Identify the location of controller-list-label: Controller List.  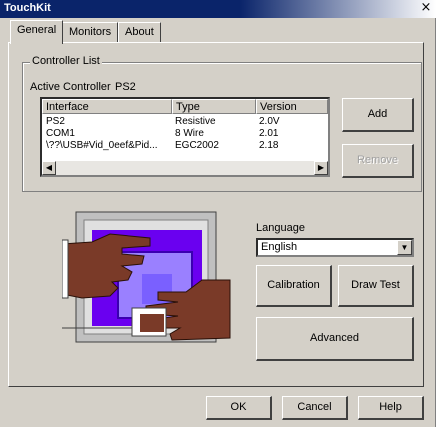
(66, 61).